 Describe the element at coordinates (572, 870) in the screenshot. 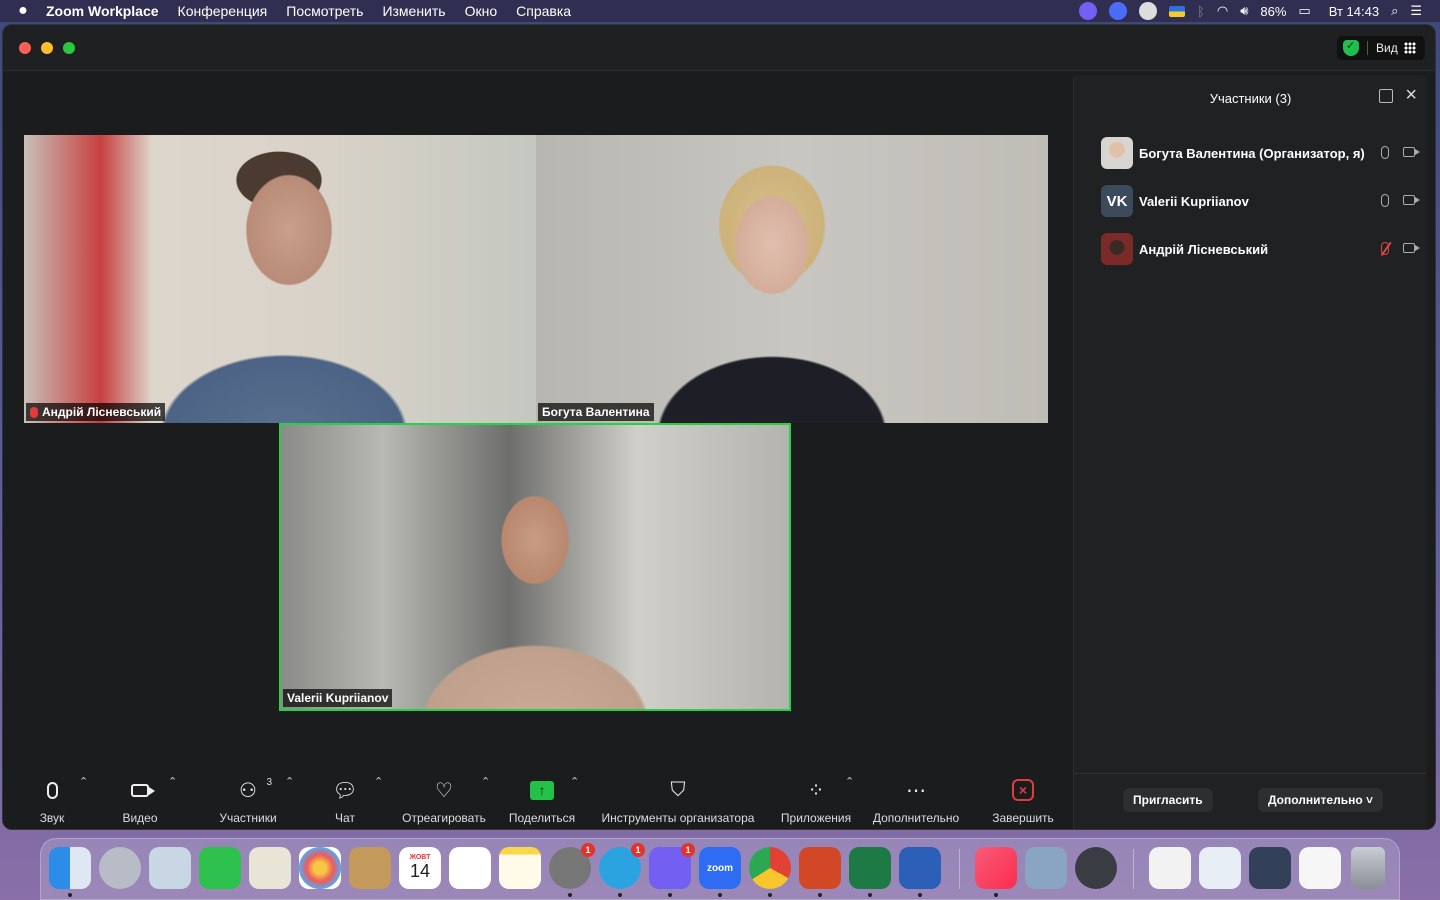

I see `system-preferences-icon: 1` at that location.